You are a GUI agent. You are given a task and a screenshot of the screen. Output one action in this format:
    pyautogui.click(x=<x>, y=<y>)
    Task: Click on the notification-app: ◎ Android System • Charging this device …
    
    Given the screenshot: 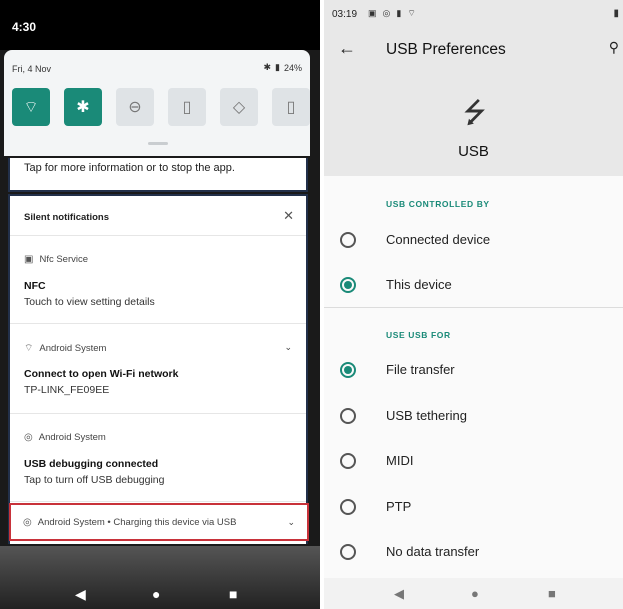 What is the action you would take?
    pyautogui.click(x=130, y=522)
    